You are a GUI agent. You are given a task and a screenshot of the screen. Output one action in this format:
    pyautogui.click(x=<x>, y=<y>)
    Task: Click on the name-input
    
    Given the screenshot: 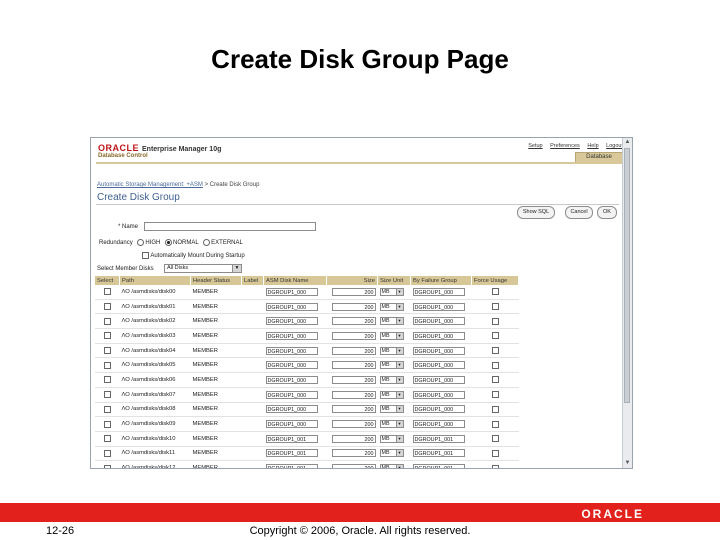 What is the action you would take?
    pyautogui.click(x=230, y=226)
    